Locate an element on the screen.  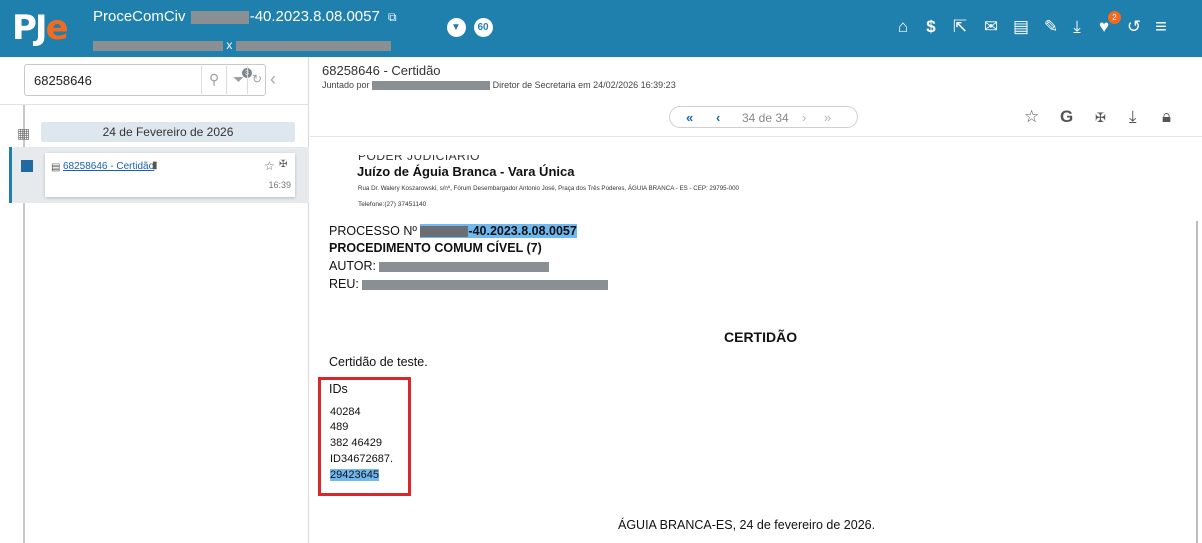
g-icon: G is located at coordinates (1066, 117).